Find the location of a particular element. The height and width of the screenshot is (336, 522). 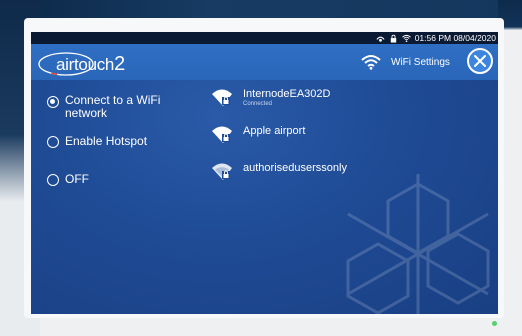

background-top is located at coordinates (261, 9).